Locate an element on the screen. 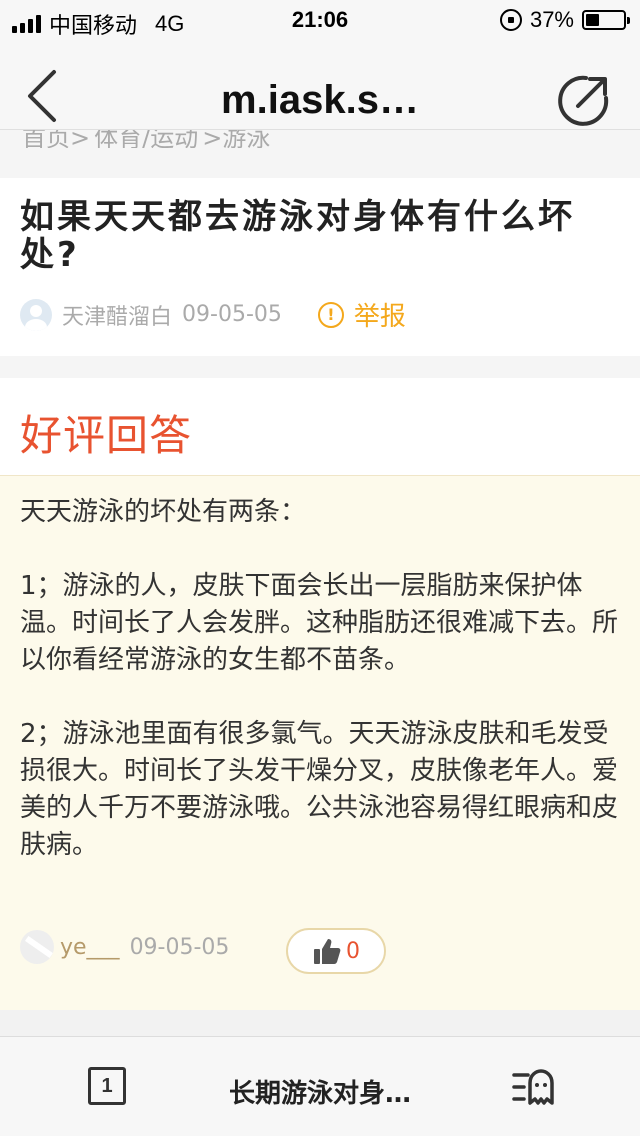 Image resolution: width=640 pixels, height=1136 pixels. answer-paragraph: 天天游泳的坏处有两条： is located at coordinates (163, 512).